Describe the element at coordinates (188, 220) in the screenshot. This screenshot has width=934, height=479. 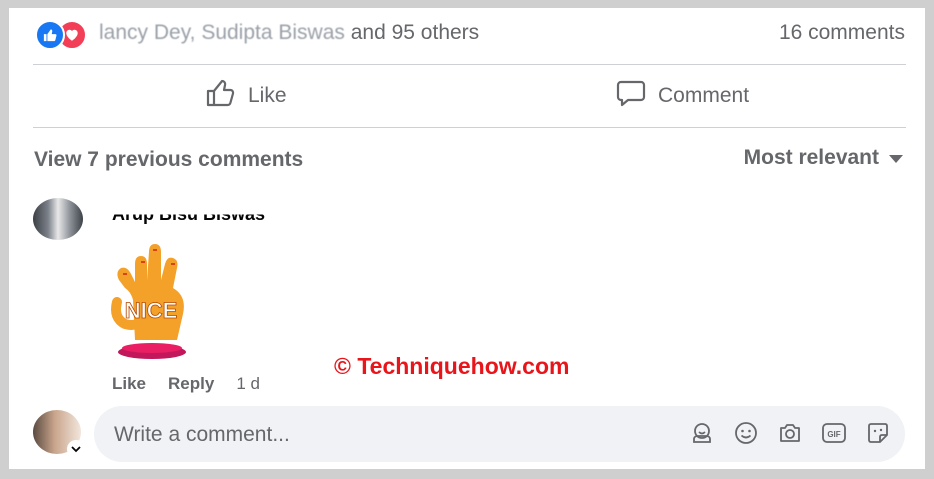
I see `comment-author: Arup Bisu Biswas` at that location.